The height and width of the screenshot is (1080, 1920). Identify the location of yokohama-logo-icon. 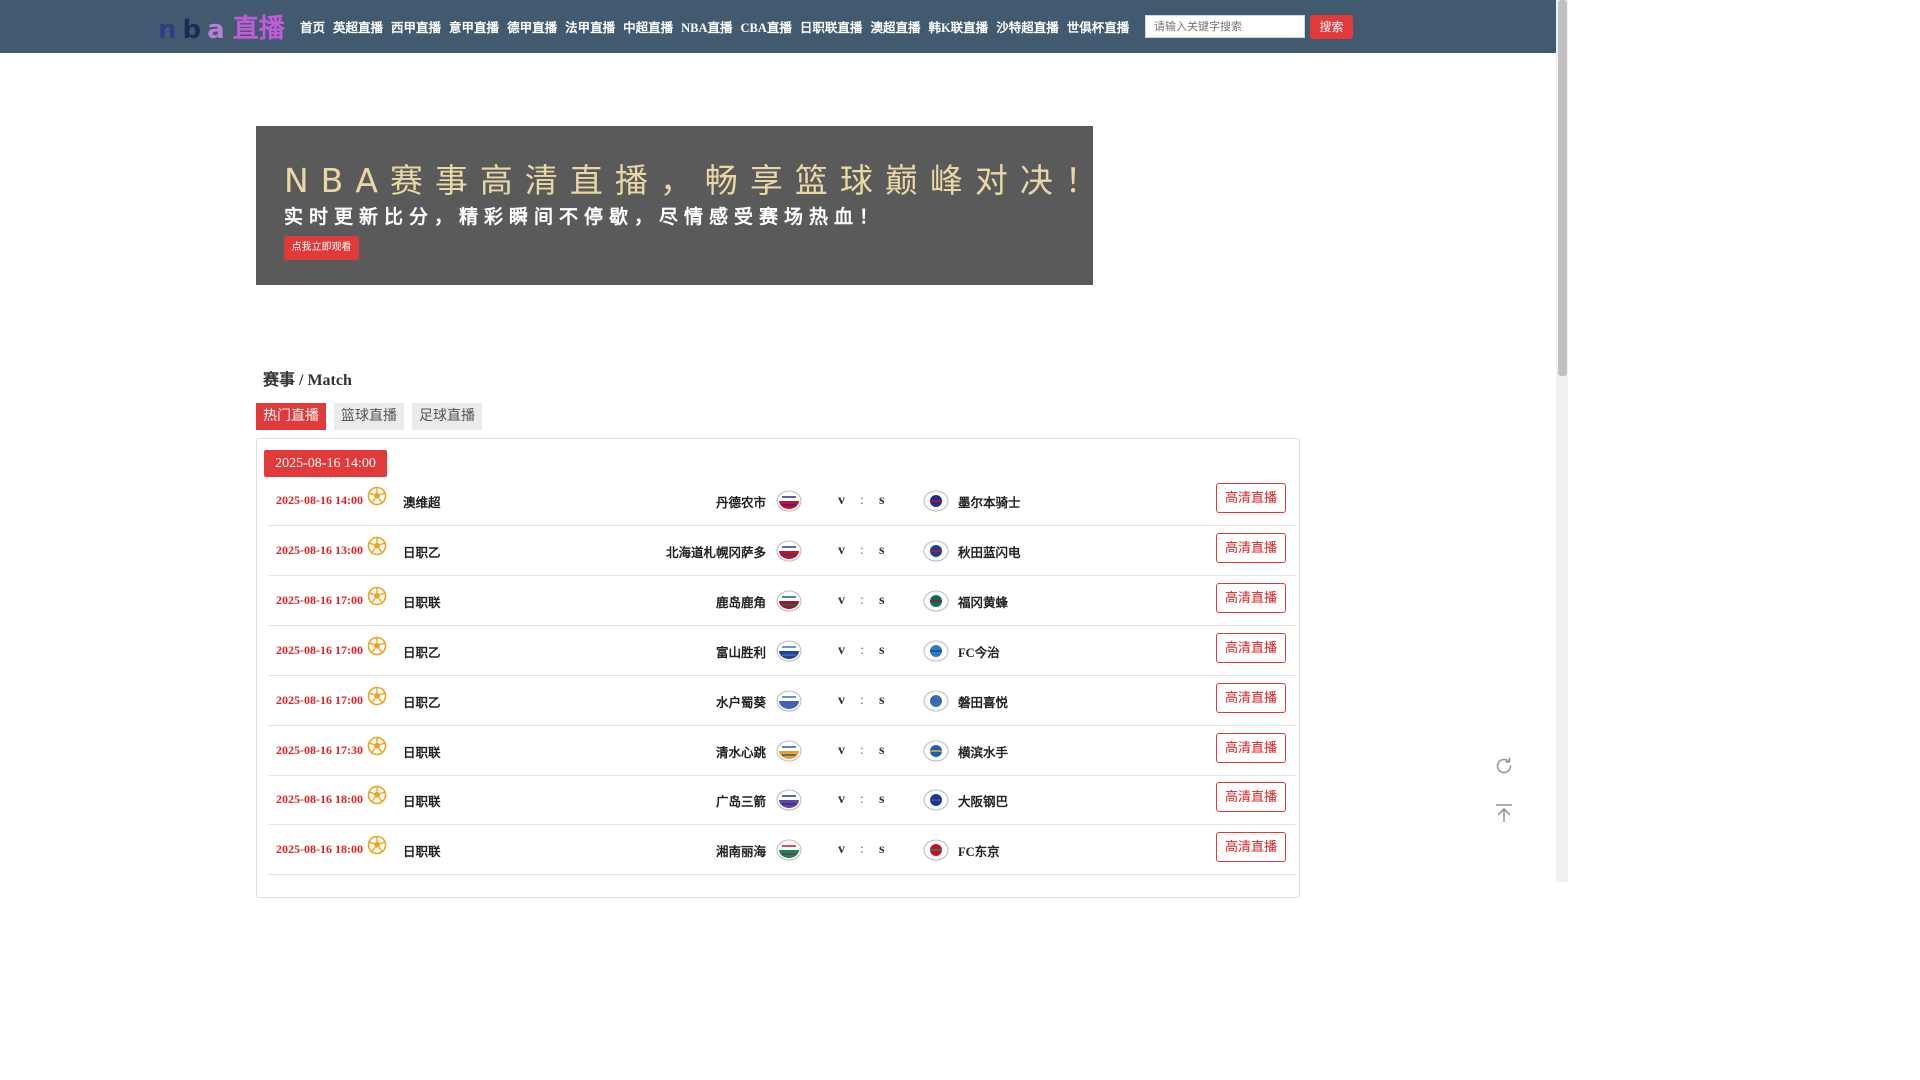
(936, 750).